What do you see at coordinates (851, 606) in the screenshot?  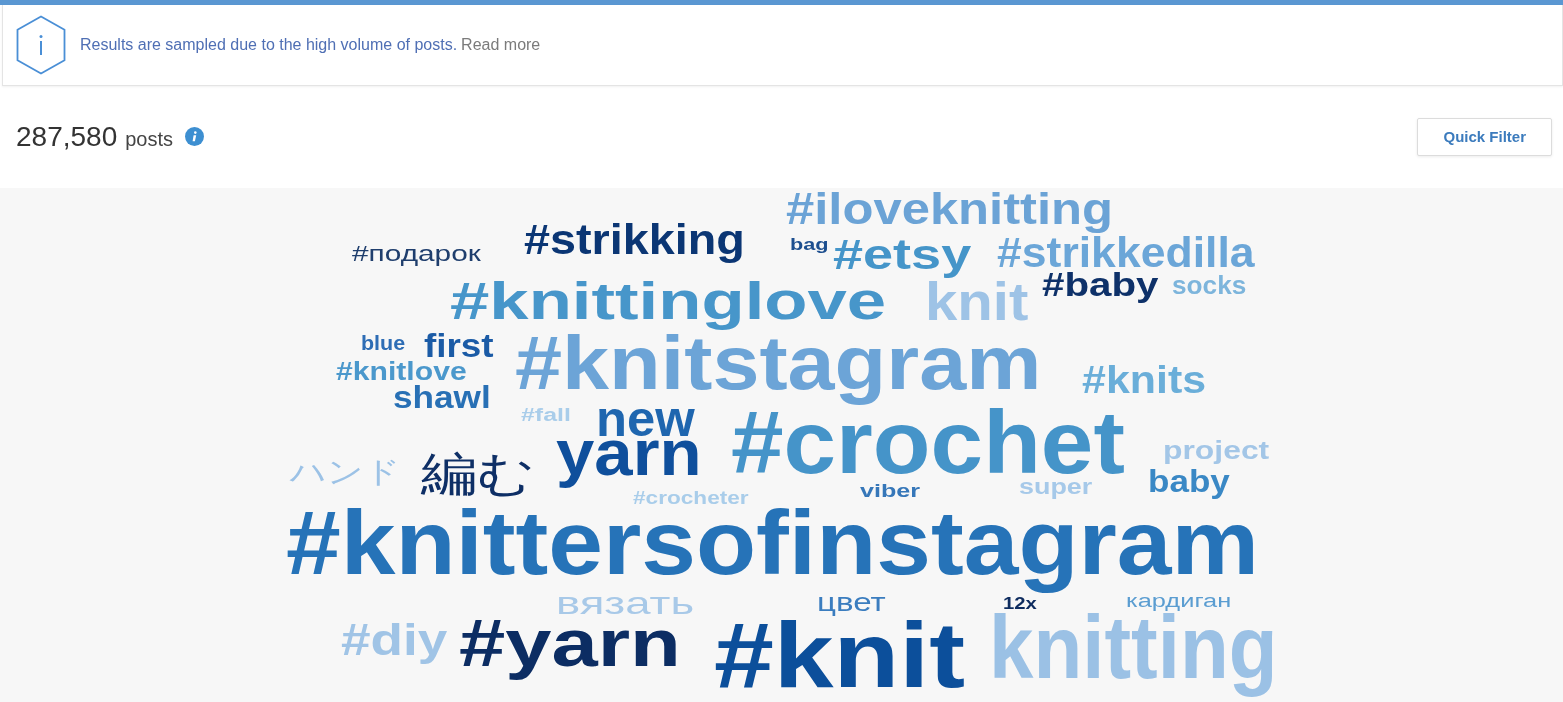 I see `cloud-word: цвет` at bounding box center [851, 606].